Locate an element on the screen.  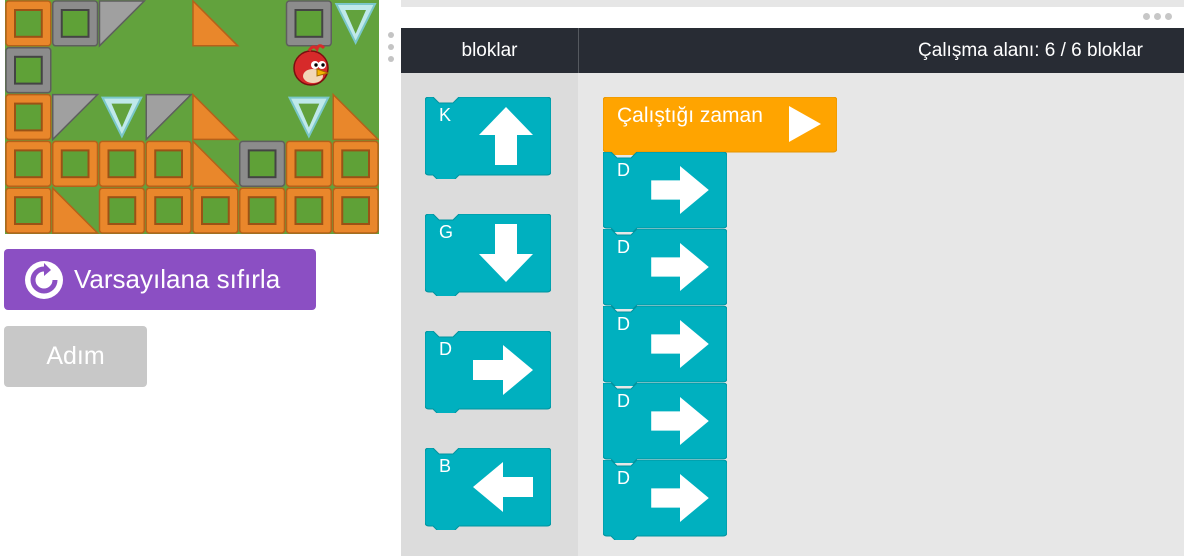
toolbox-block-down: G is located at coordinates (488, 255).